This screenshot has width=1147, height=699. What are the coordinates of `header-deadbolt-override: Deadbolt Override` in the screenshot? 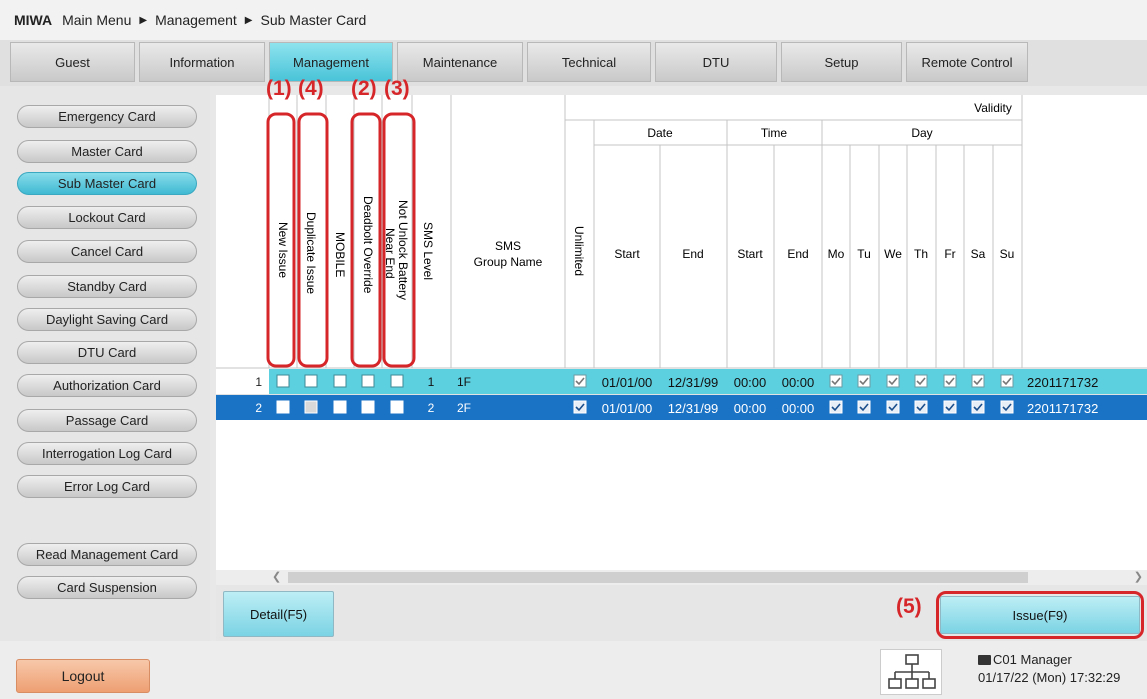 It's located at (368, 245).